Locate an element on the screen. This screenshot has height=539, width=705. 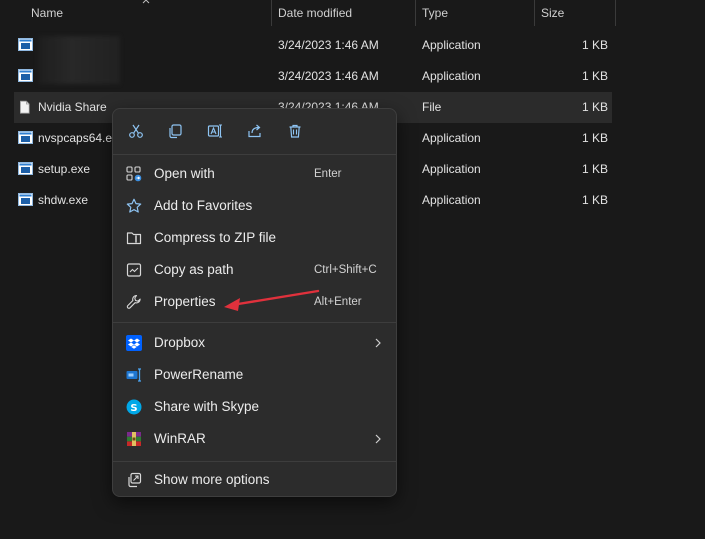
cut-button is located at coordinates (136, 131).